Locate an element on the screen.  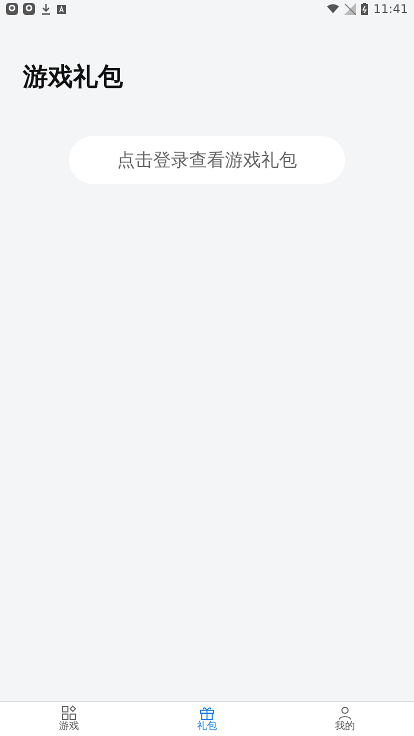
gift-icon is located at coordinates (207, 713).